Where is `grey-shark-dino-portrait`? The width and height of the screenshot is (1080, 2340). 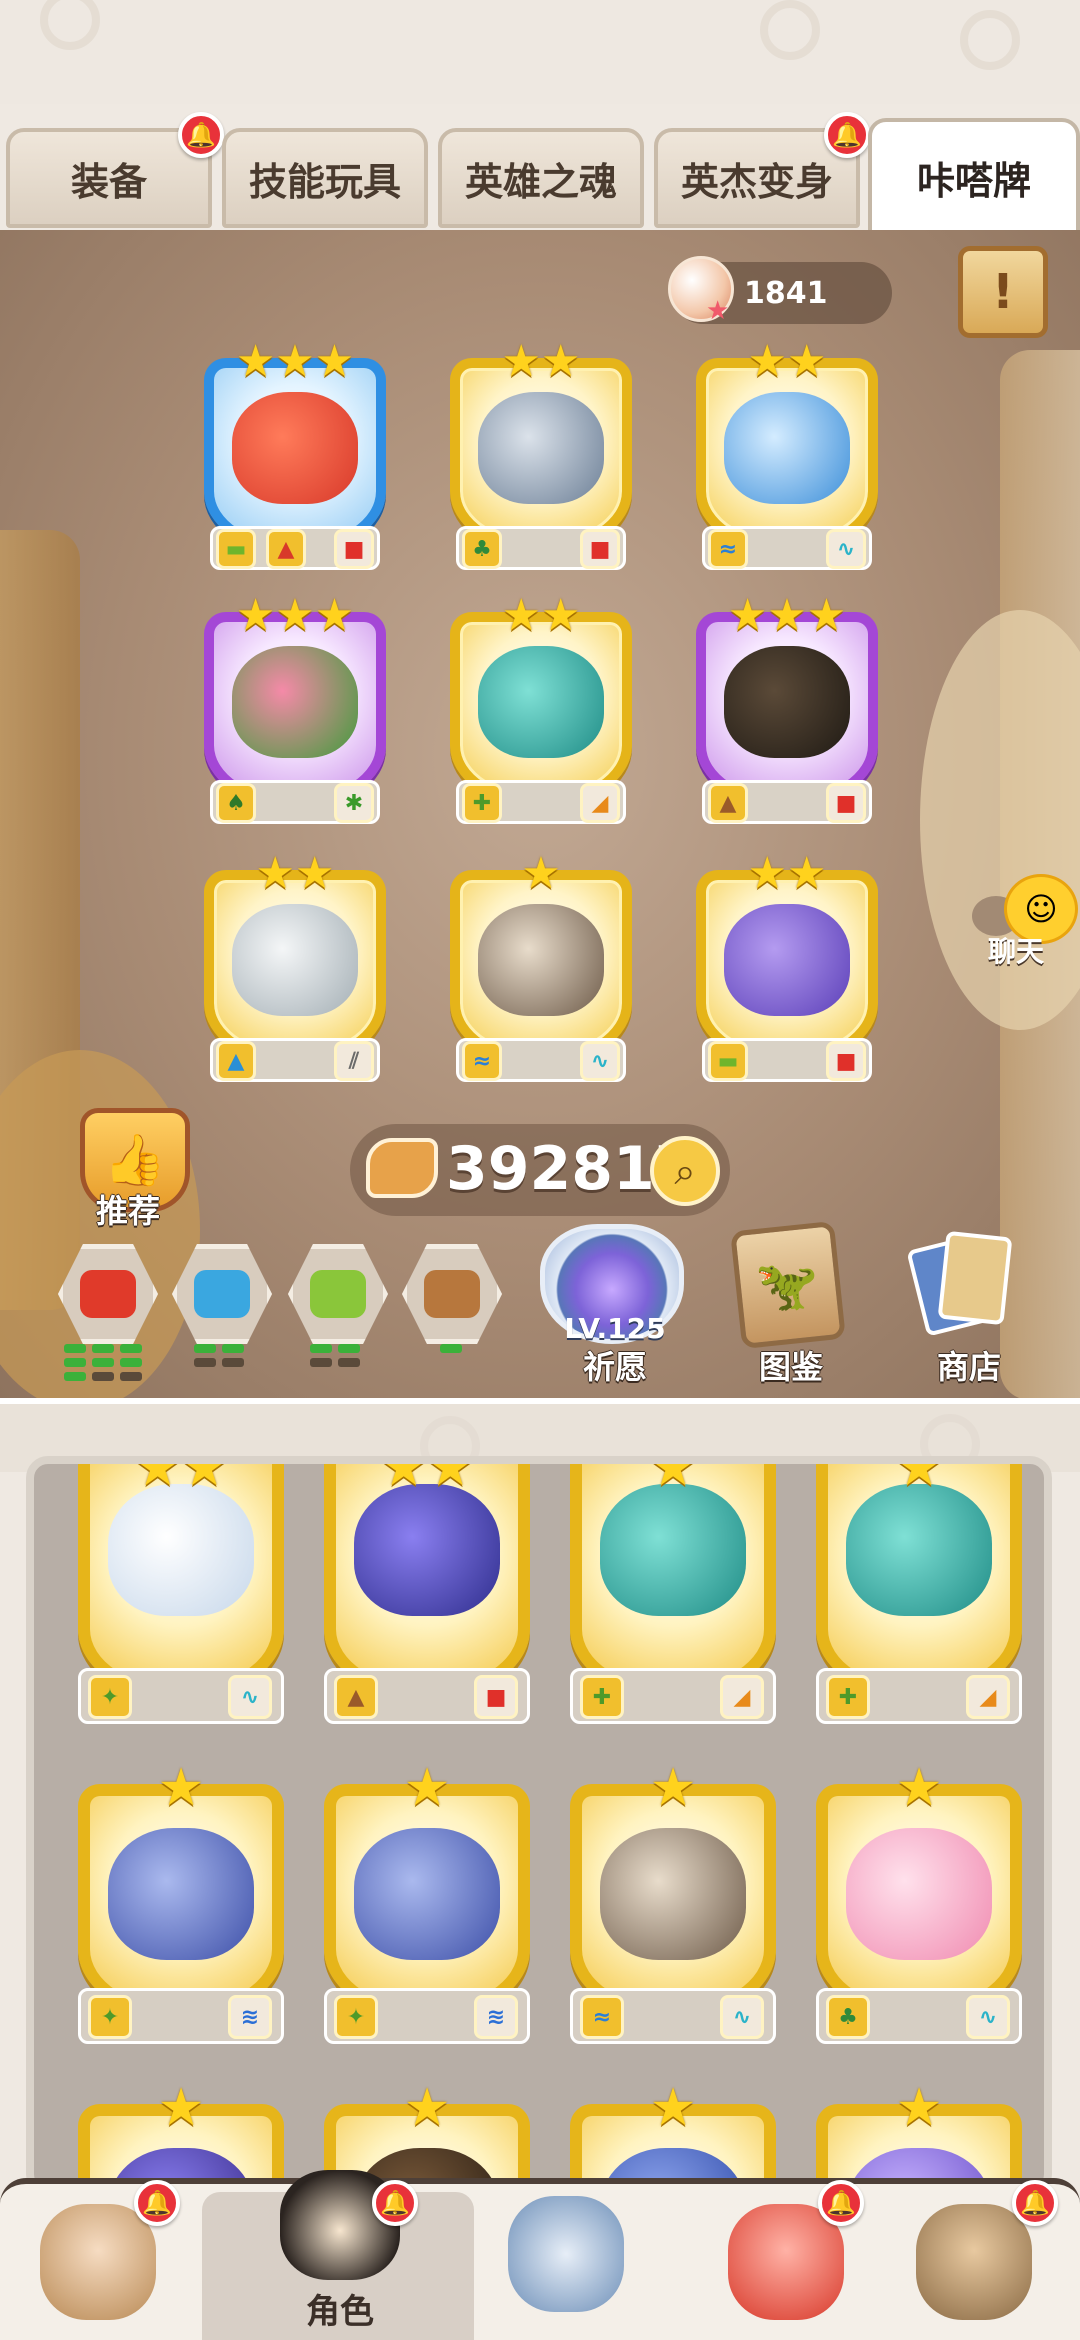
grey-shark-dino-portrait is located at coordinates (541, 448).